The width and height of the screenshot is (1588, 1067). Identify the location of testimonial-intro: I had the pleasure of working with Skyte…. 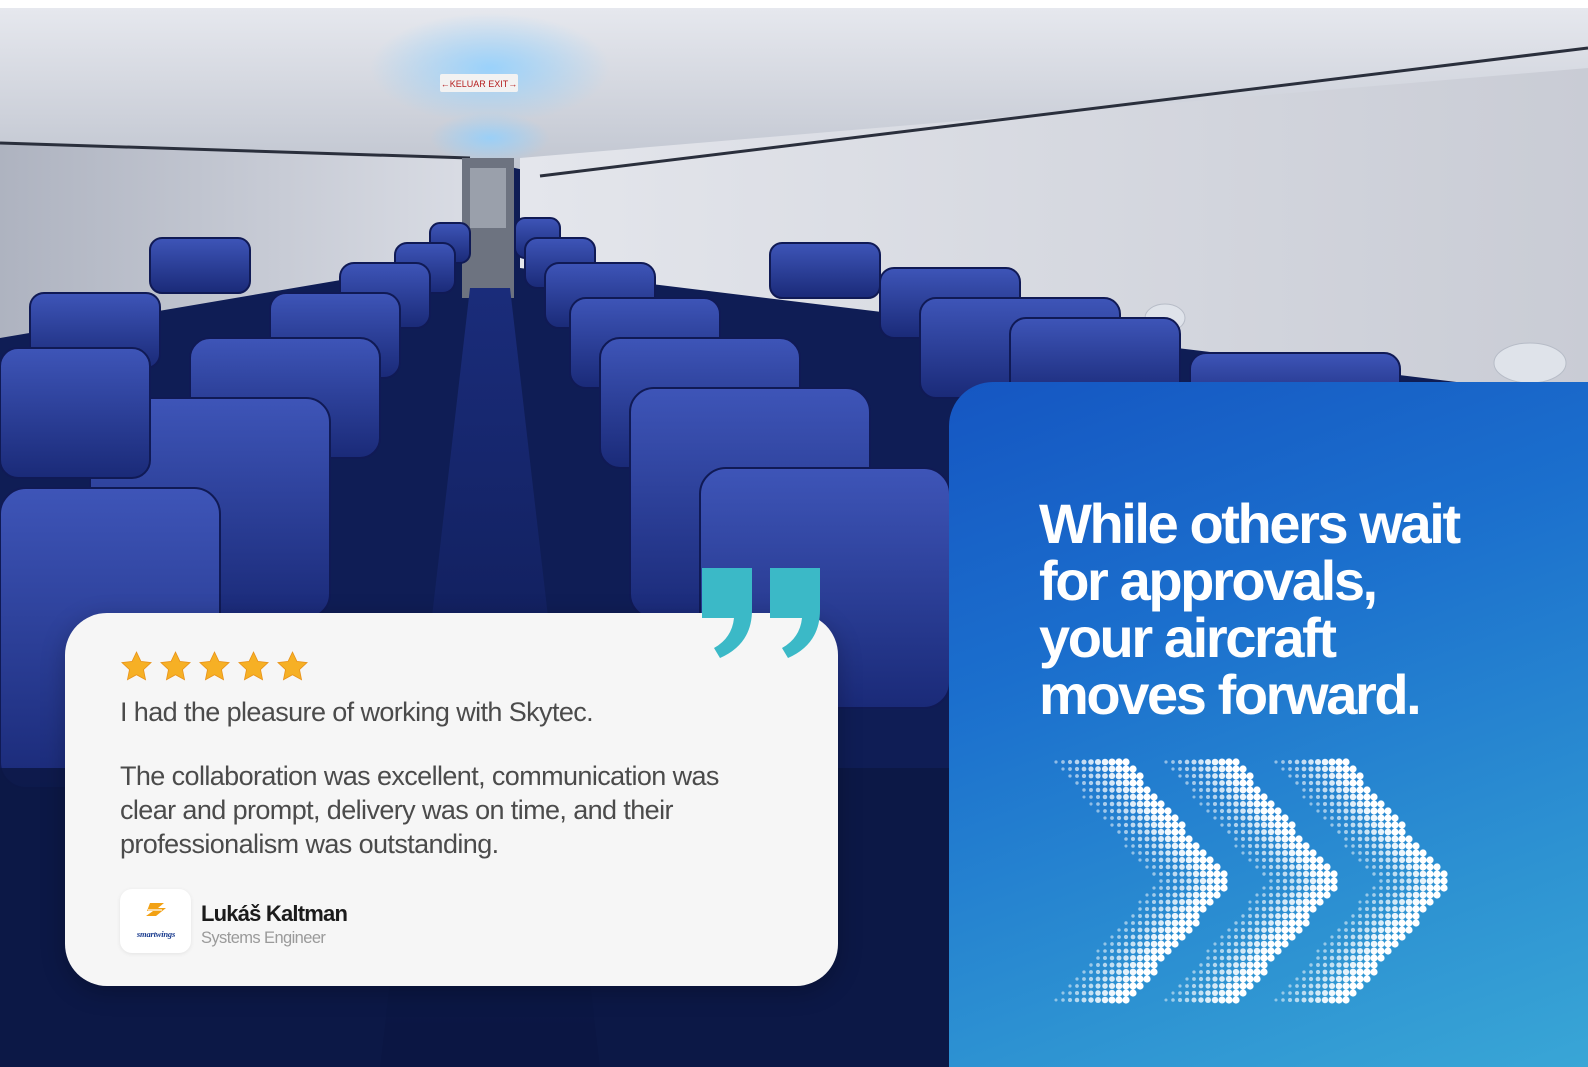
(357, 712).